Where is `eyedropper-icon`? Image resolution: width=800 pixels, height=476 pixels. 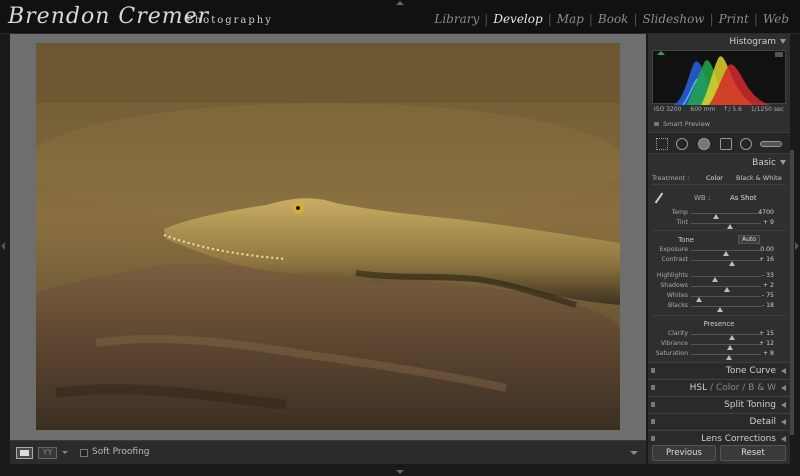 eyedropper-icon is located at coordinates (659, 198).